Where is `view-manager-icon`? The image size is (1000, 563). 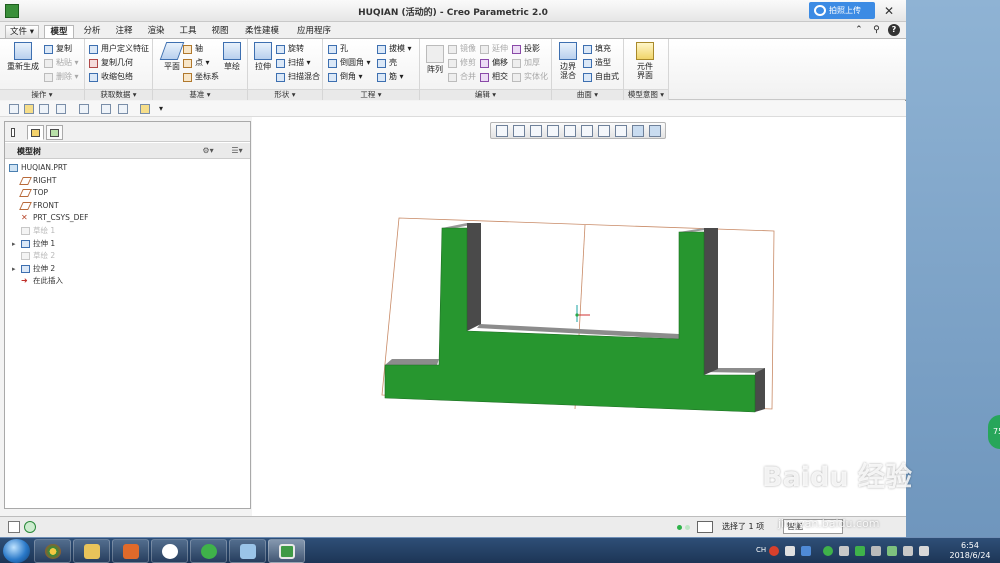
view-manager-icon is located at coordinates (604, 131).